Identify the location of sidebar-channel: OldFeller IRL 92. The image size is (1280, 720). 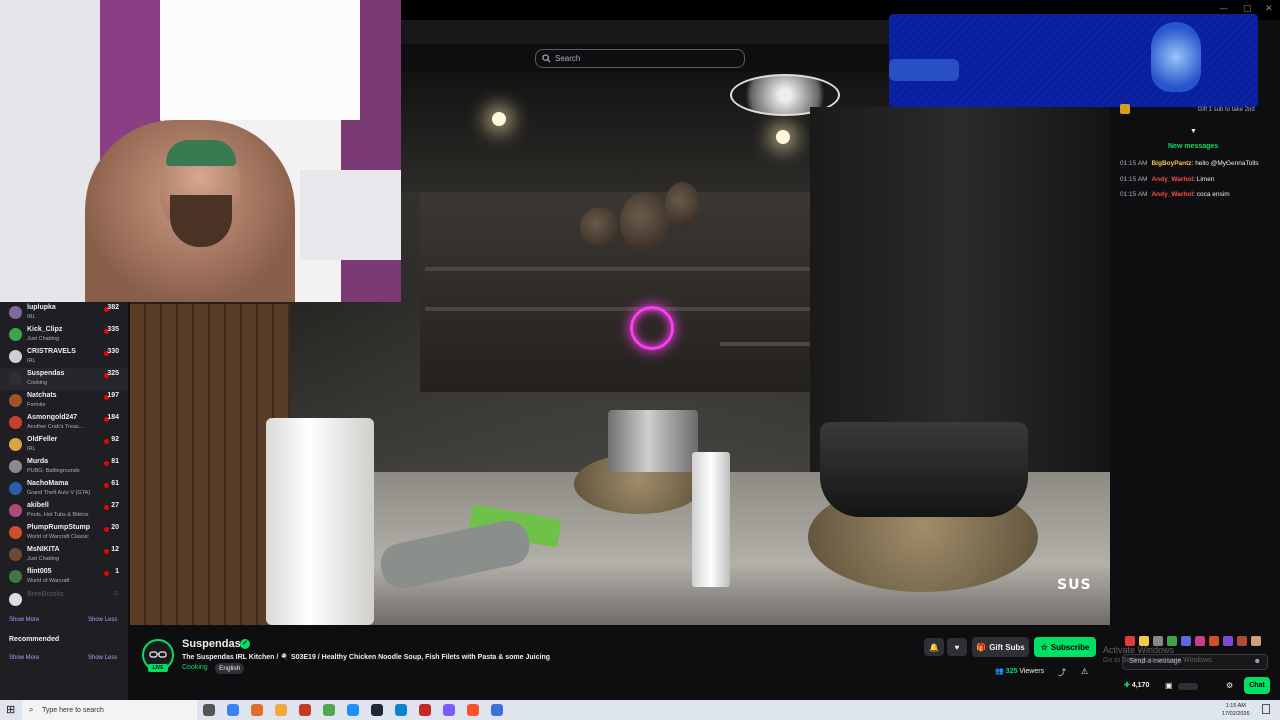
(64, 445).